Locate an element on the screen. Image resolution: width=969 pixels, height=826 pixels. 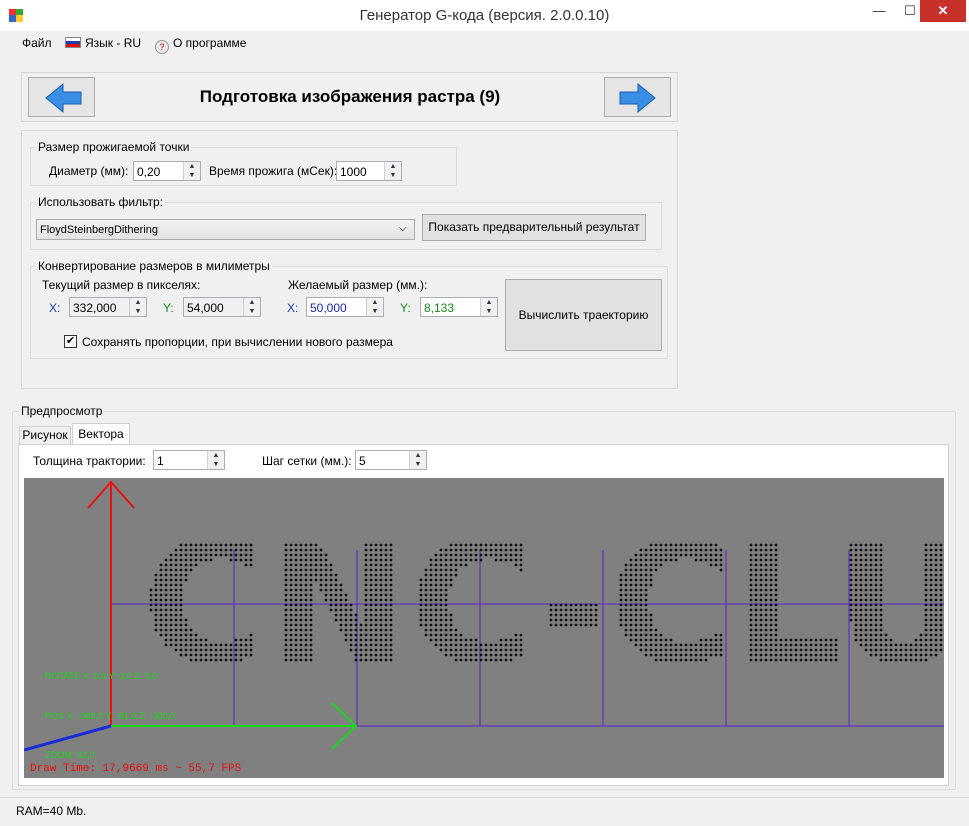
diameter-input: 0,20 ▲ ▼ is located at coordinates (167, 171).